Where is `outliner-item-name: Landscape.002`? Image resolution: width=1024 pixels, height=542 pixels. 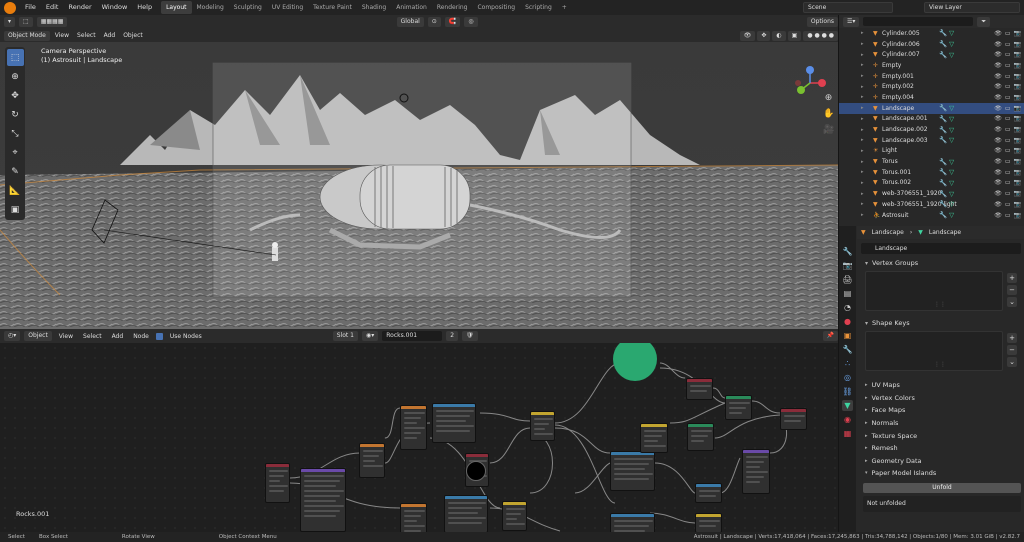 outliner-item-name: Landscape.002 is located at coordinates (905, 129).